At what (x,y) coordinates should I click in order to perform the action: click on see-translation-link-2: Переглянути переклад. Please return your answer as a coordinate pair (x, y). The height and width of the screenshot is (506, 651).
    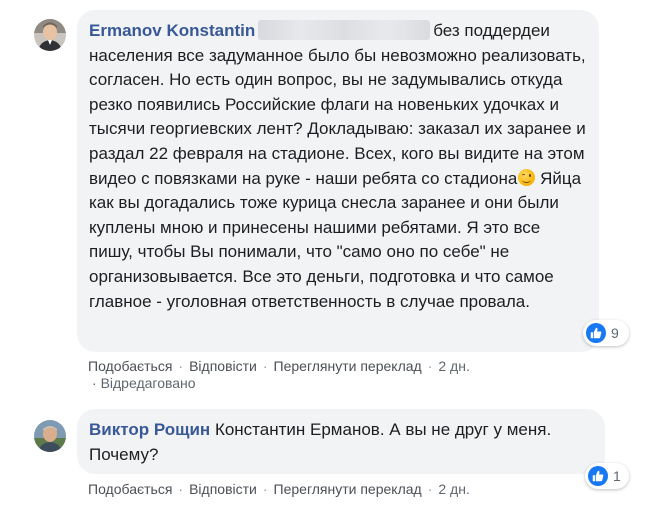
    Looking at the image, I should click on (348, 489).